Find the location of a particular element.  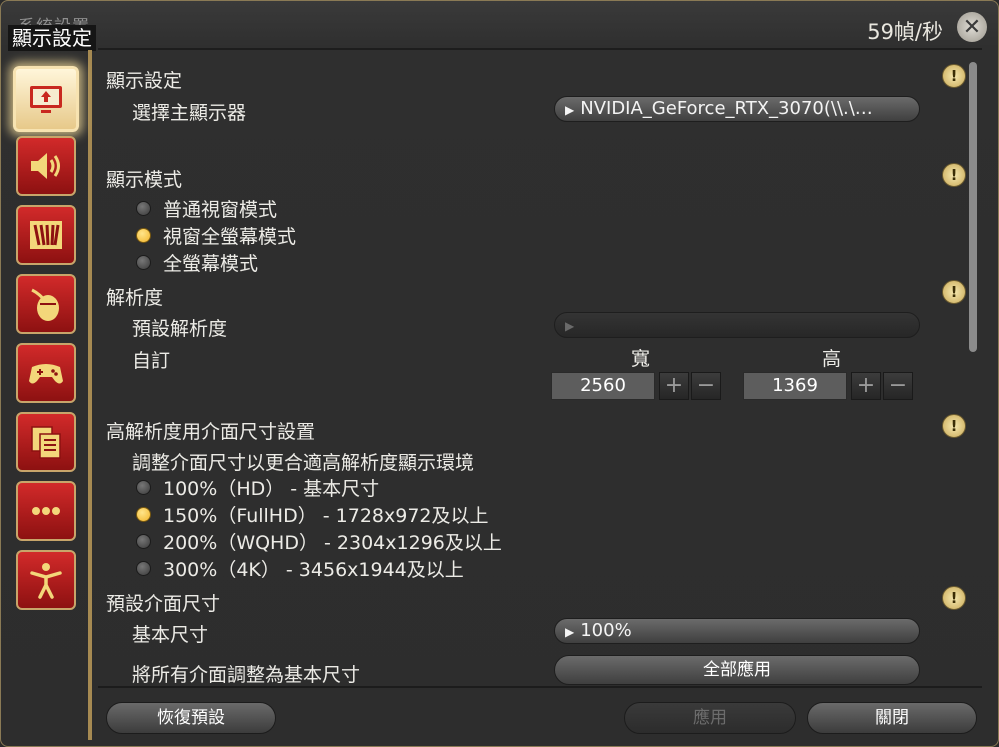

gamepad-icon is located at coordinates (46, 374).